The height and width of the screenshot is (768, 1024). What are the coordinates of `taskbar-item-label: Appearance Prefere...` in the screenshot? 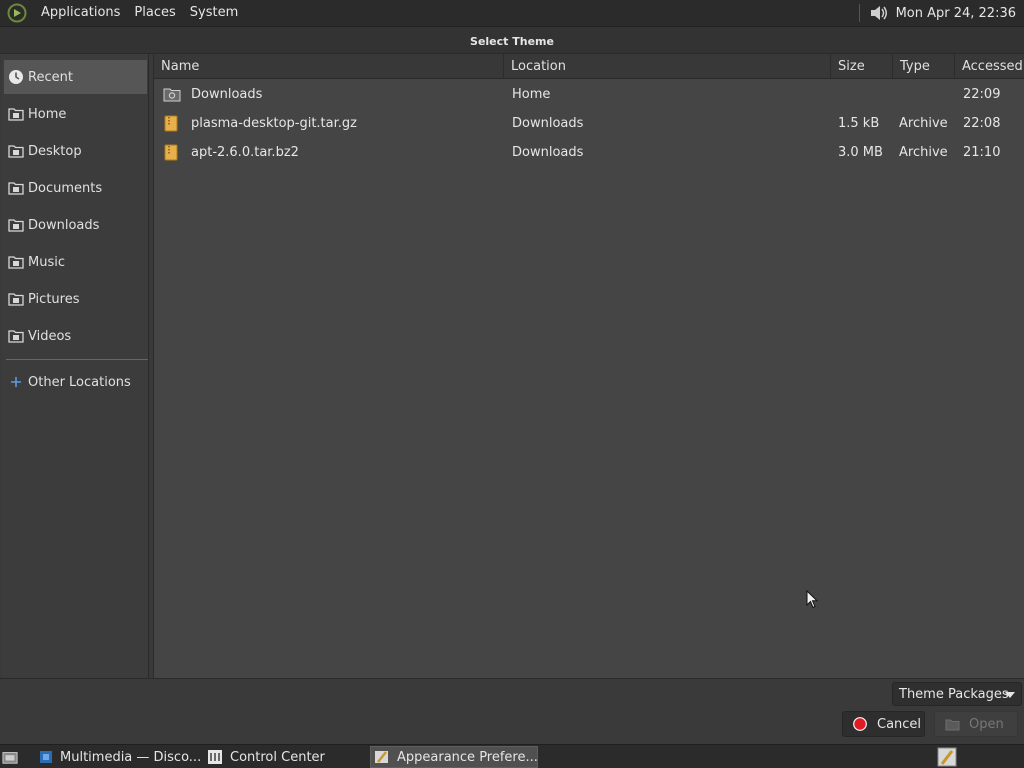 It's located at (467, 757).